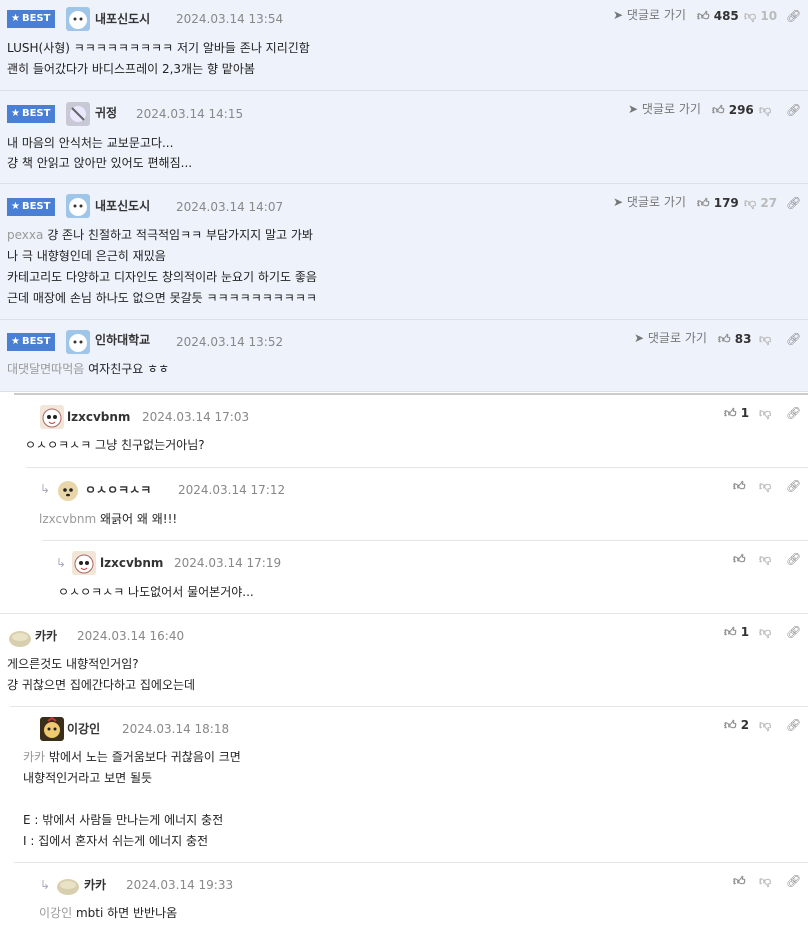  What do you see at coordinates (83, 729) in the screenshot?
I see `nickname: 이강인` at bounding box center [83, 729].